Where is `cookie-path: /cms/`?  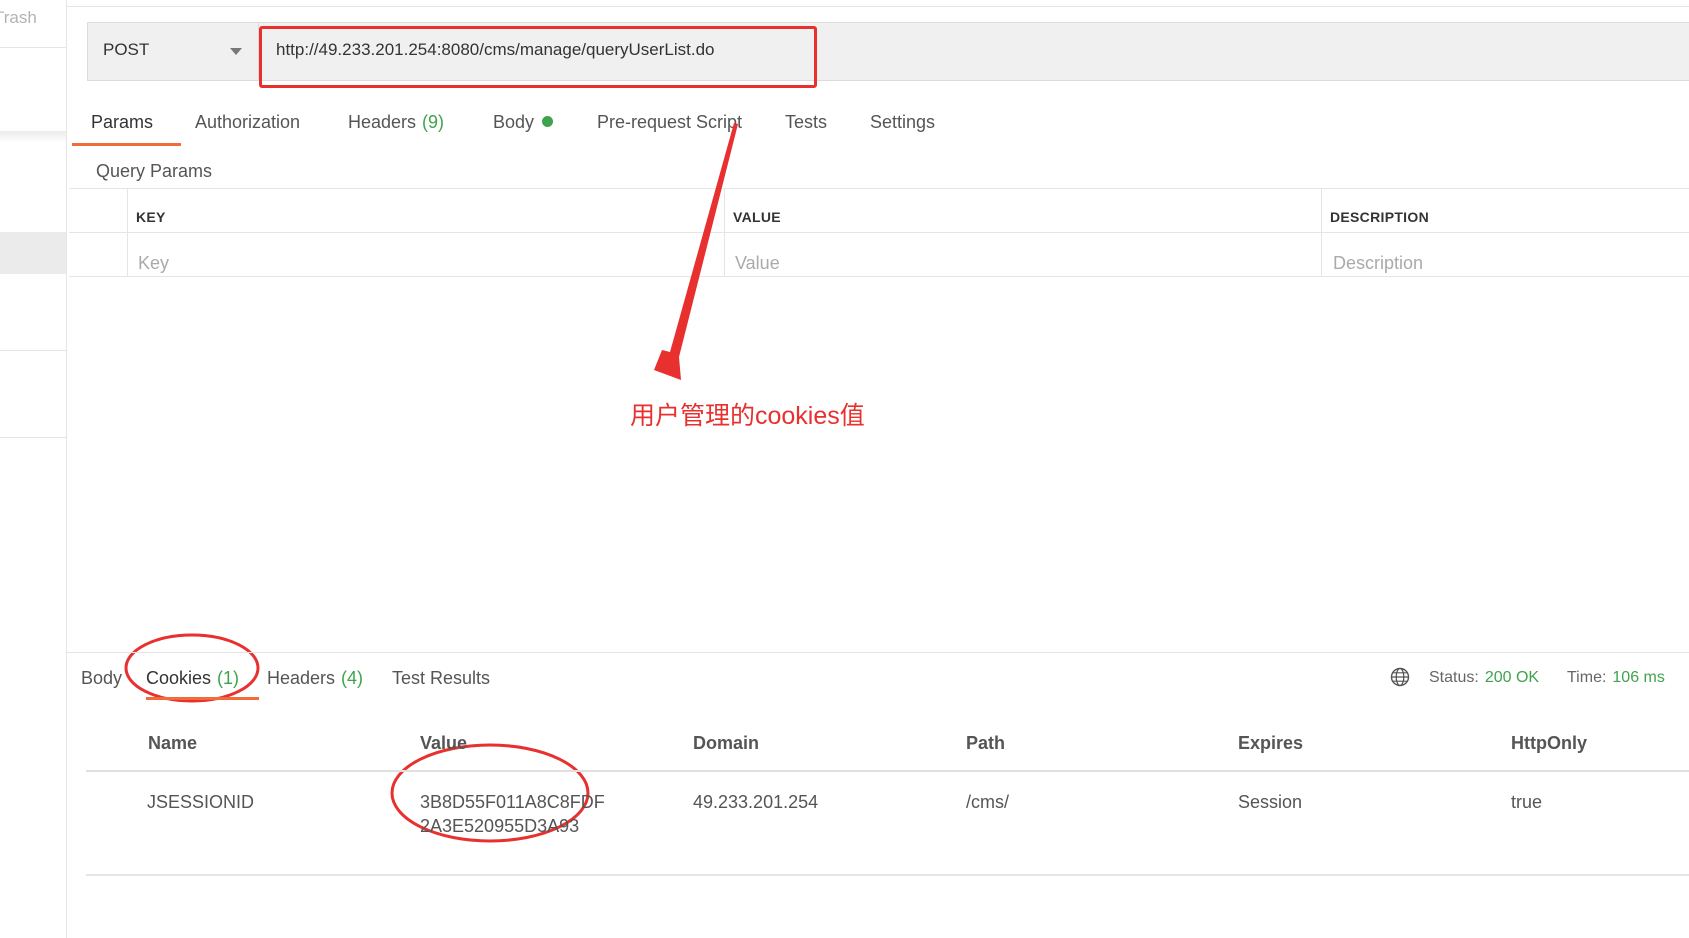 cookie-path: /cms/ is located at coordinates (987, 802).